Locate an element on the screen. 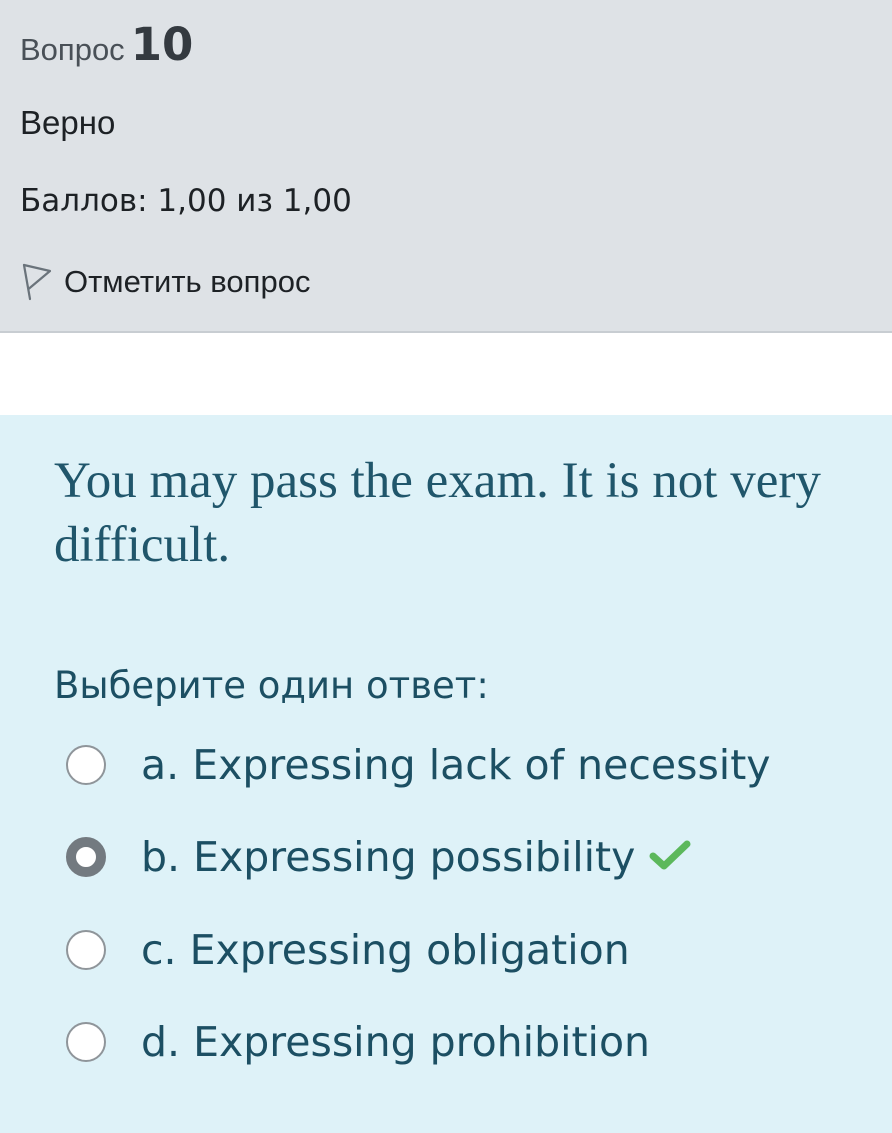 Image resolution: width=892 pixels, height=1133 pixels. answer-option-label: b. Expressing possibility is located at coordinates (388, 857).